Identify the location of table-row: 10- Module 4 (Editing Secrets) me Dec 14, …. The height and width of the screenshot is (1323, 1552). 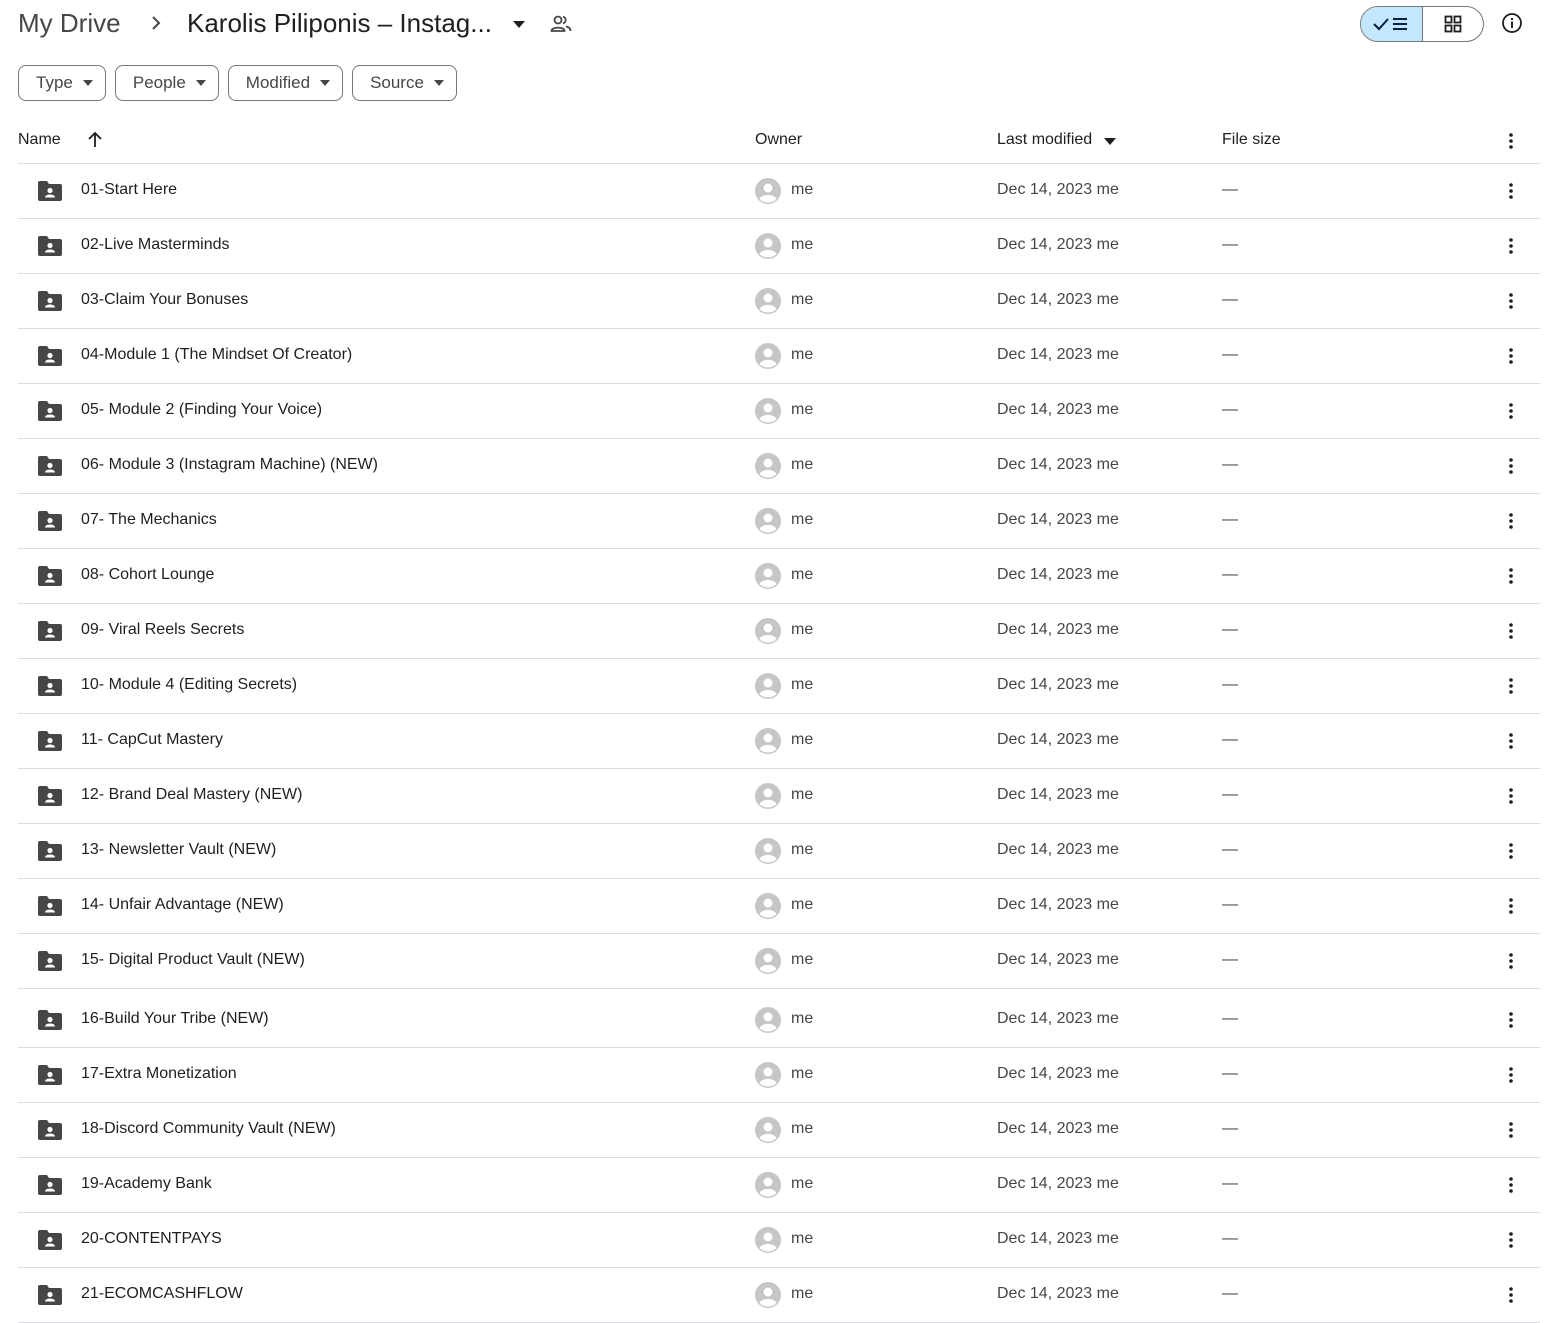
(779, 686).